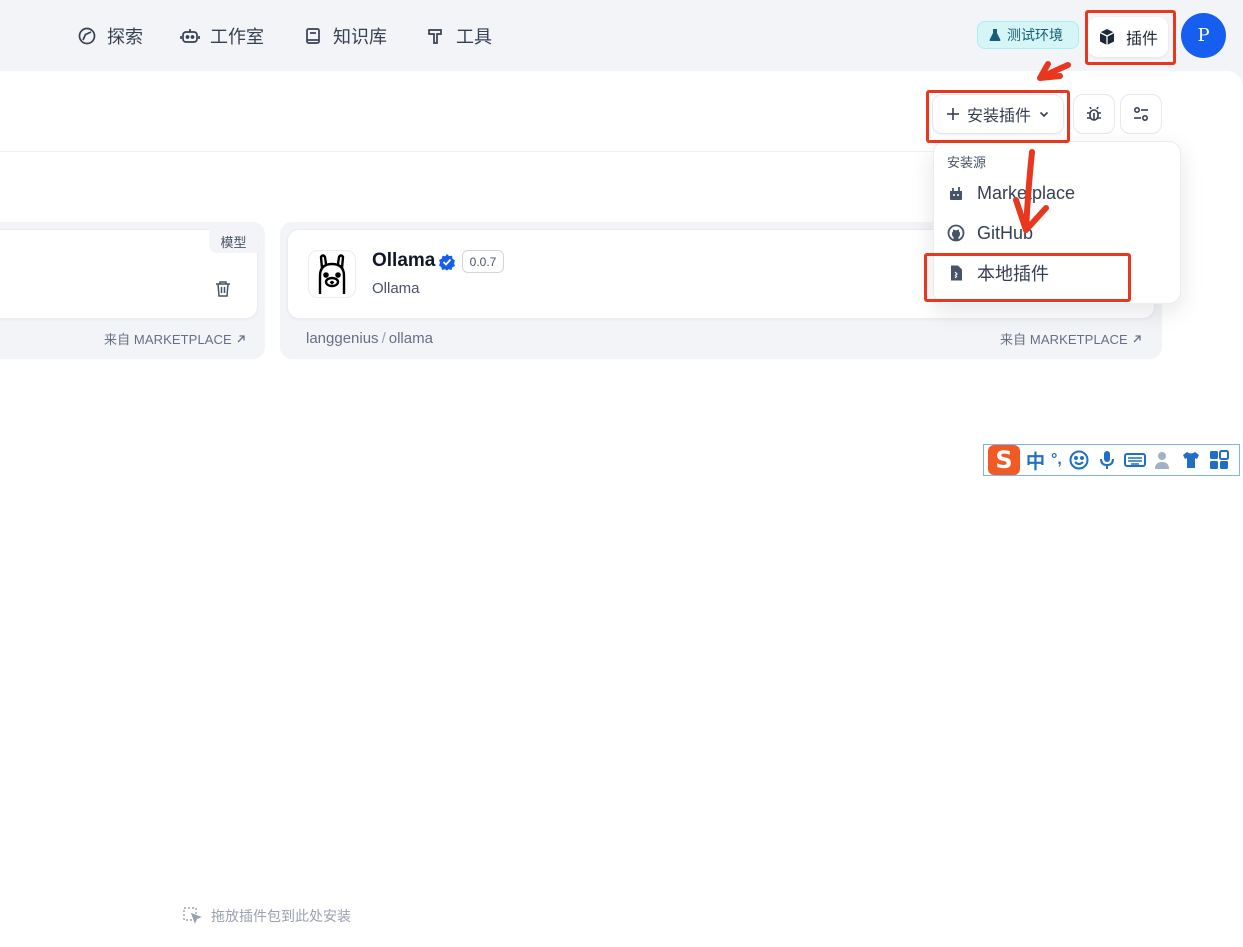  Describe the element at coordinates (313, 36) in the screenshot. I see `book-icon` at that location.